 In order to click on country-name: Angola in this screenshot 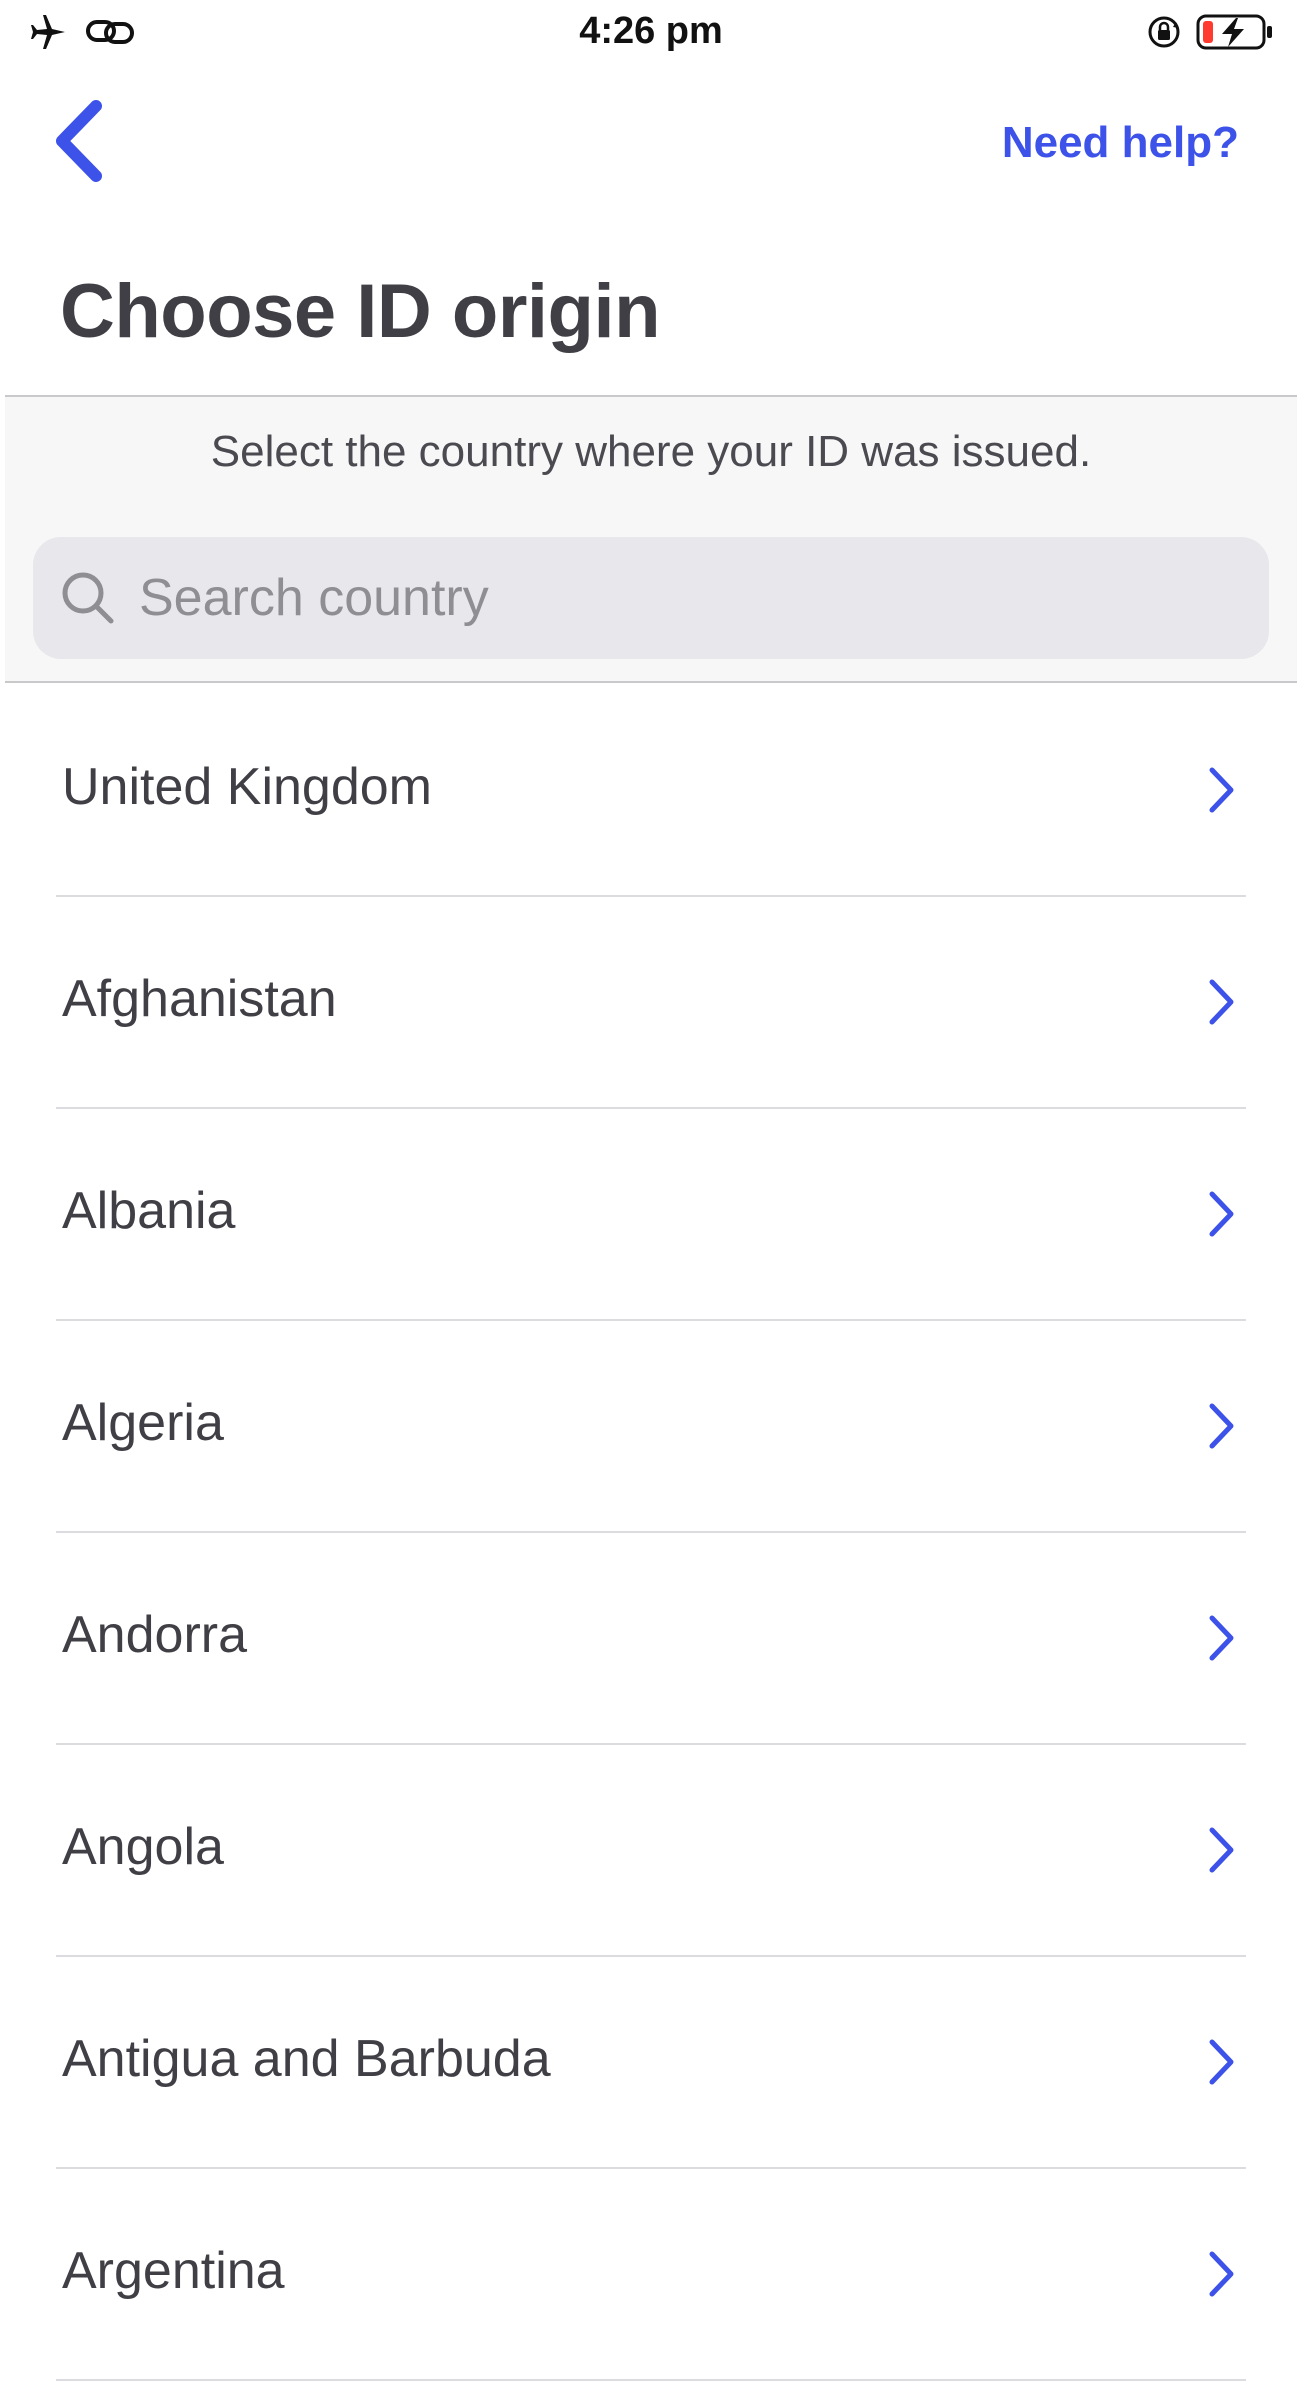, I will do `click(143, 1847)`.